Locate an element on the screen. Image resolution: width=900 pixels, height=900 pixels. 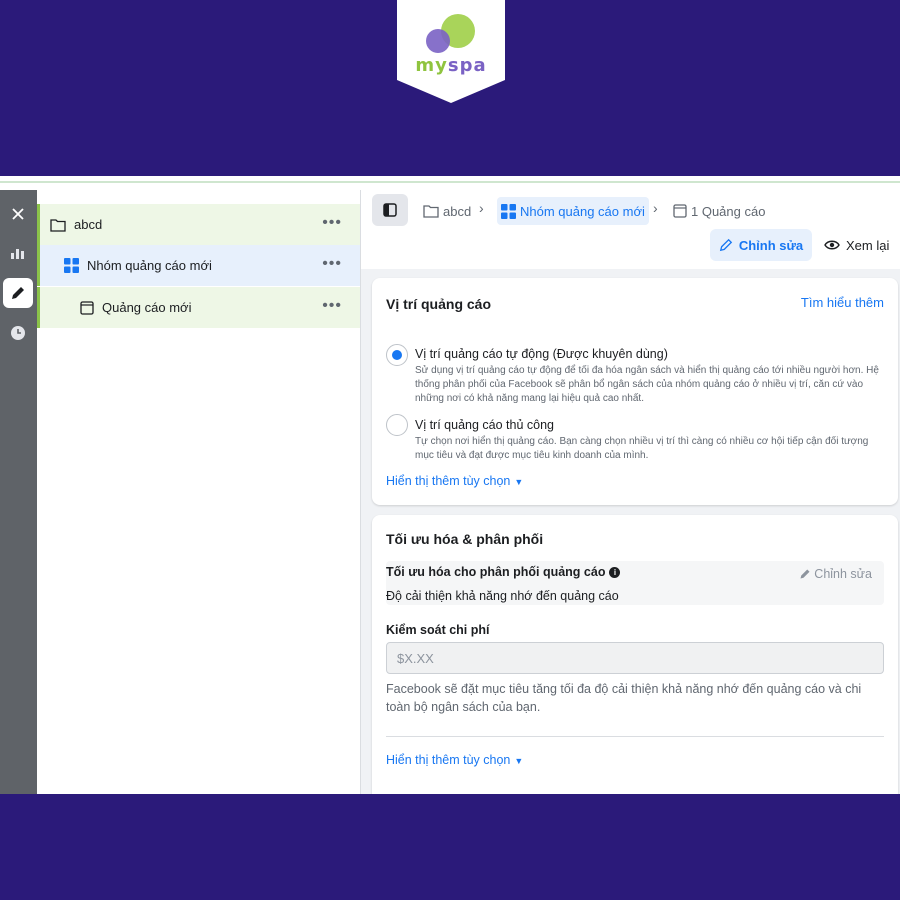
breadcrumb-label: 1 Quảng cáo is located at coordinates (728, 211).